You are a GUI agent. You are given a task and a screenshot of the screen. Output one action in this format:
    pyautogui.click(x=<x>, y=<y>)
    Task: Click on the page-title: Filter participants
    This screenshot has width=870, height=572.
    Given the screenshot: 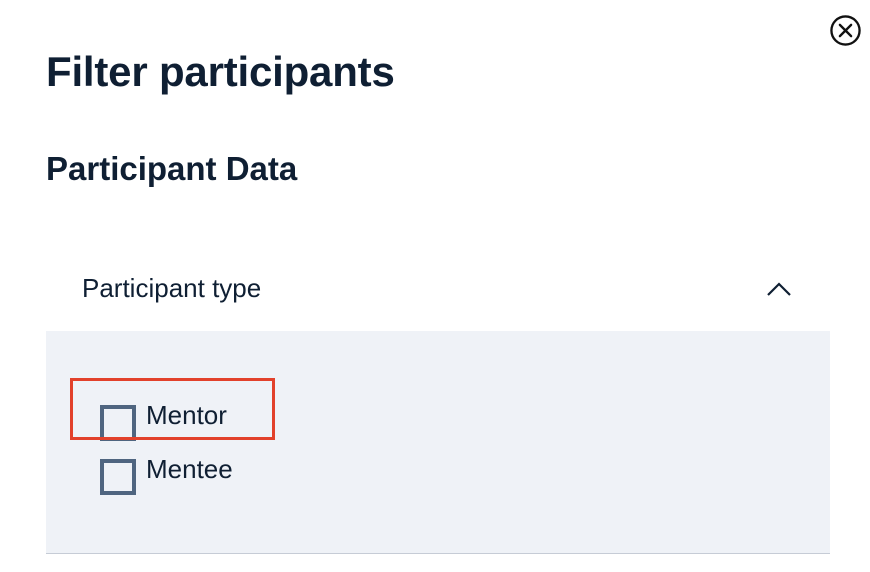 What is the action you would take?
    pyautogui.click(x=220, y=71)
    